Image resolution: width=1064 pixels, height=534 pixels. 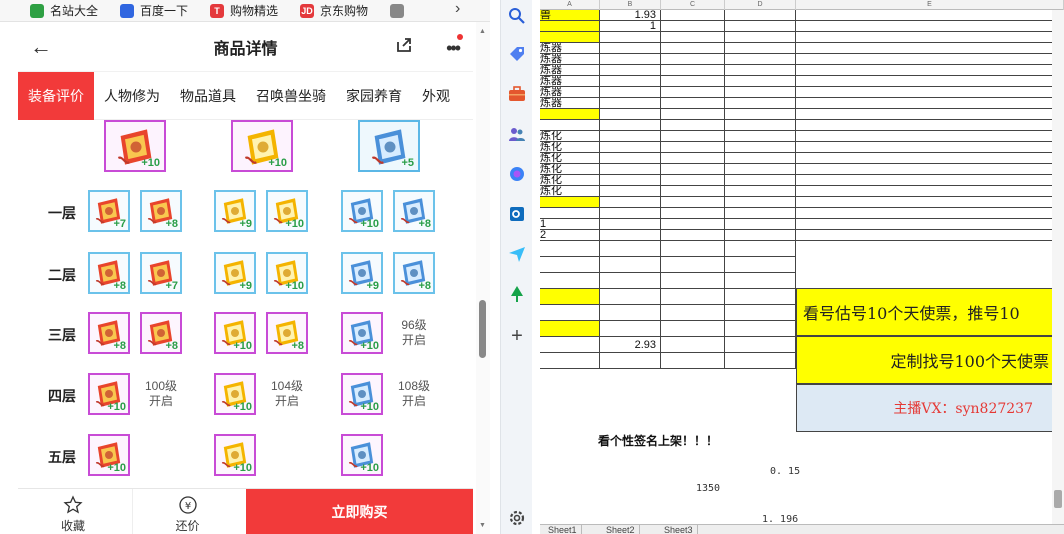 I want to click on column-header-cell: C, so click(x=693, y=5).